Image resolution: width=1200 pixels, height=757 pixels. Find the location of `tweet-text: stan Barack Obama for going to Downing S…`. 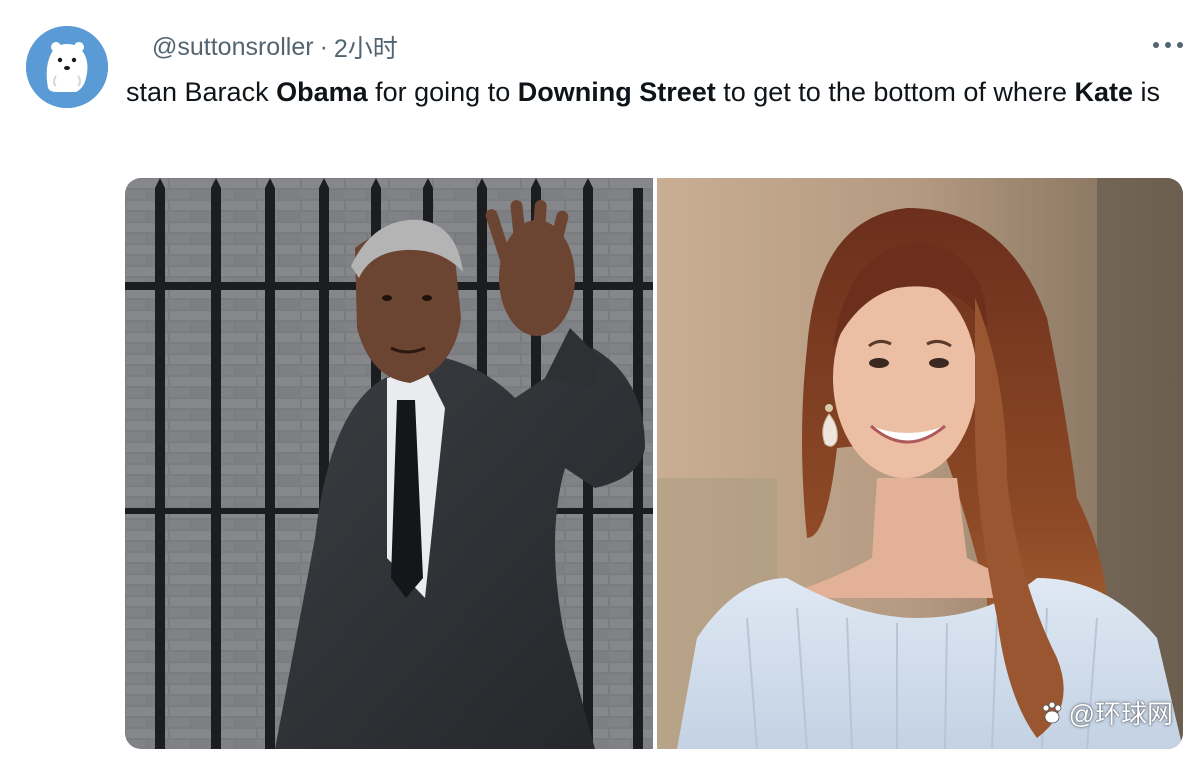

tweet-text: stan Barack Obama for going to Downing S… is located at coordinates (646, 92).